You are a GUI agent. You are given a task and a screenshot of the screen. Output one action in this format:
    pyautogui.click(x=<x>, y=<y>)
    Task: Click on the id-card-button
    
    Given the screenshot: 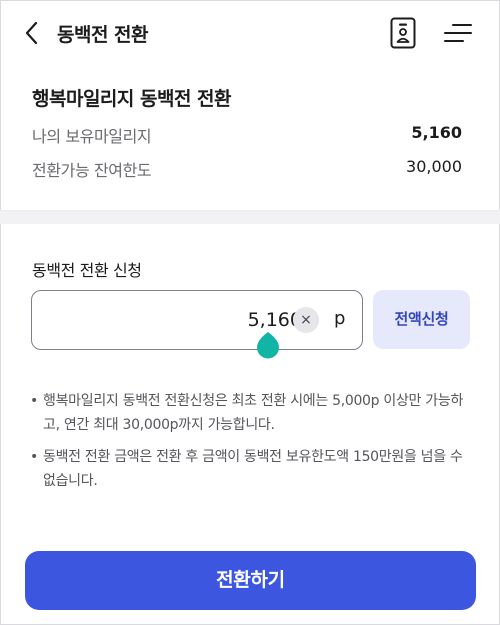 What is the action you would take?
    pyautogui.click(x=403, y=33)
    